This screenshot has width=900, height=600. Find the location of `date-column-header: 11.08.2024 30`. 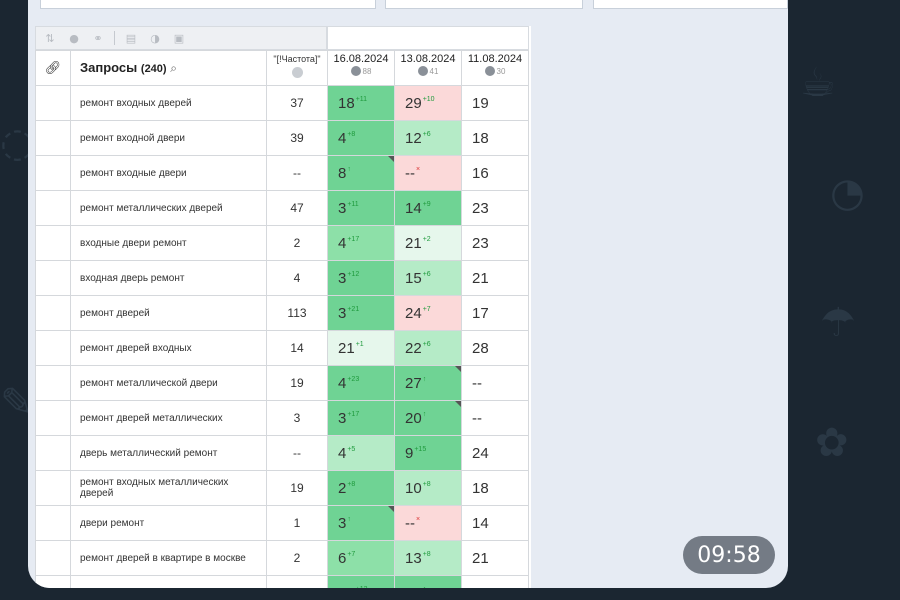

date-column-header: 11.08.2024 30 is located at coordinates (495, 68).